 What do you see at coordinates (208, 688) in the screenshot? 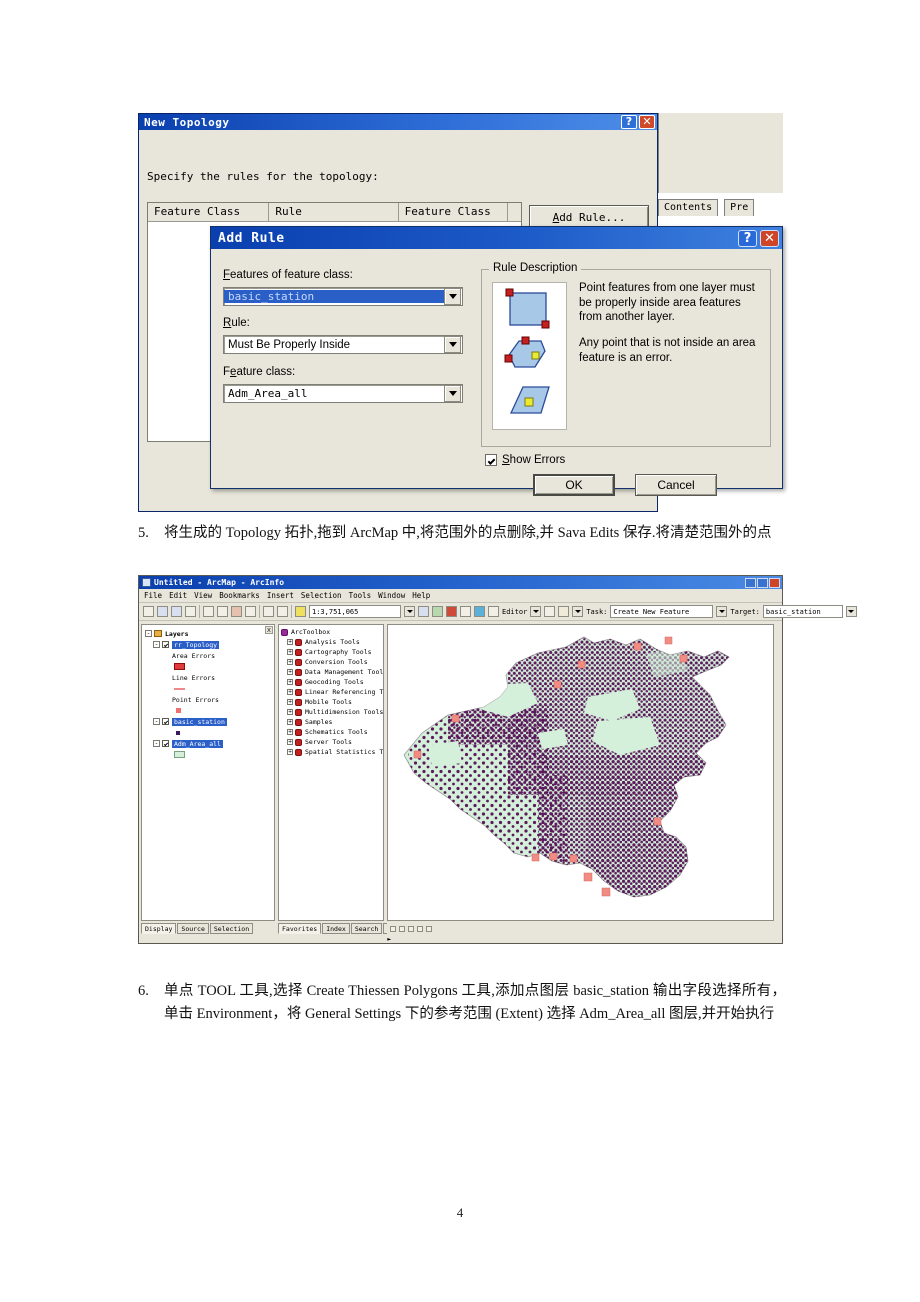
I see `toc-swatch-line-errors` at bounding box center [208, 688].